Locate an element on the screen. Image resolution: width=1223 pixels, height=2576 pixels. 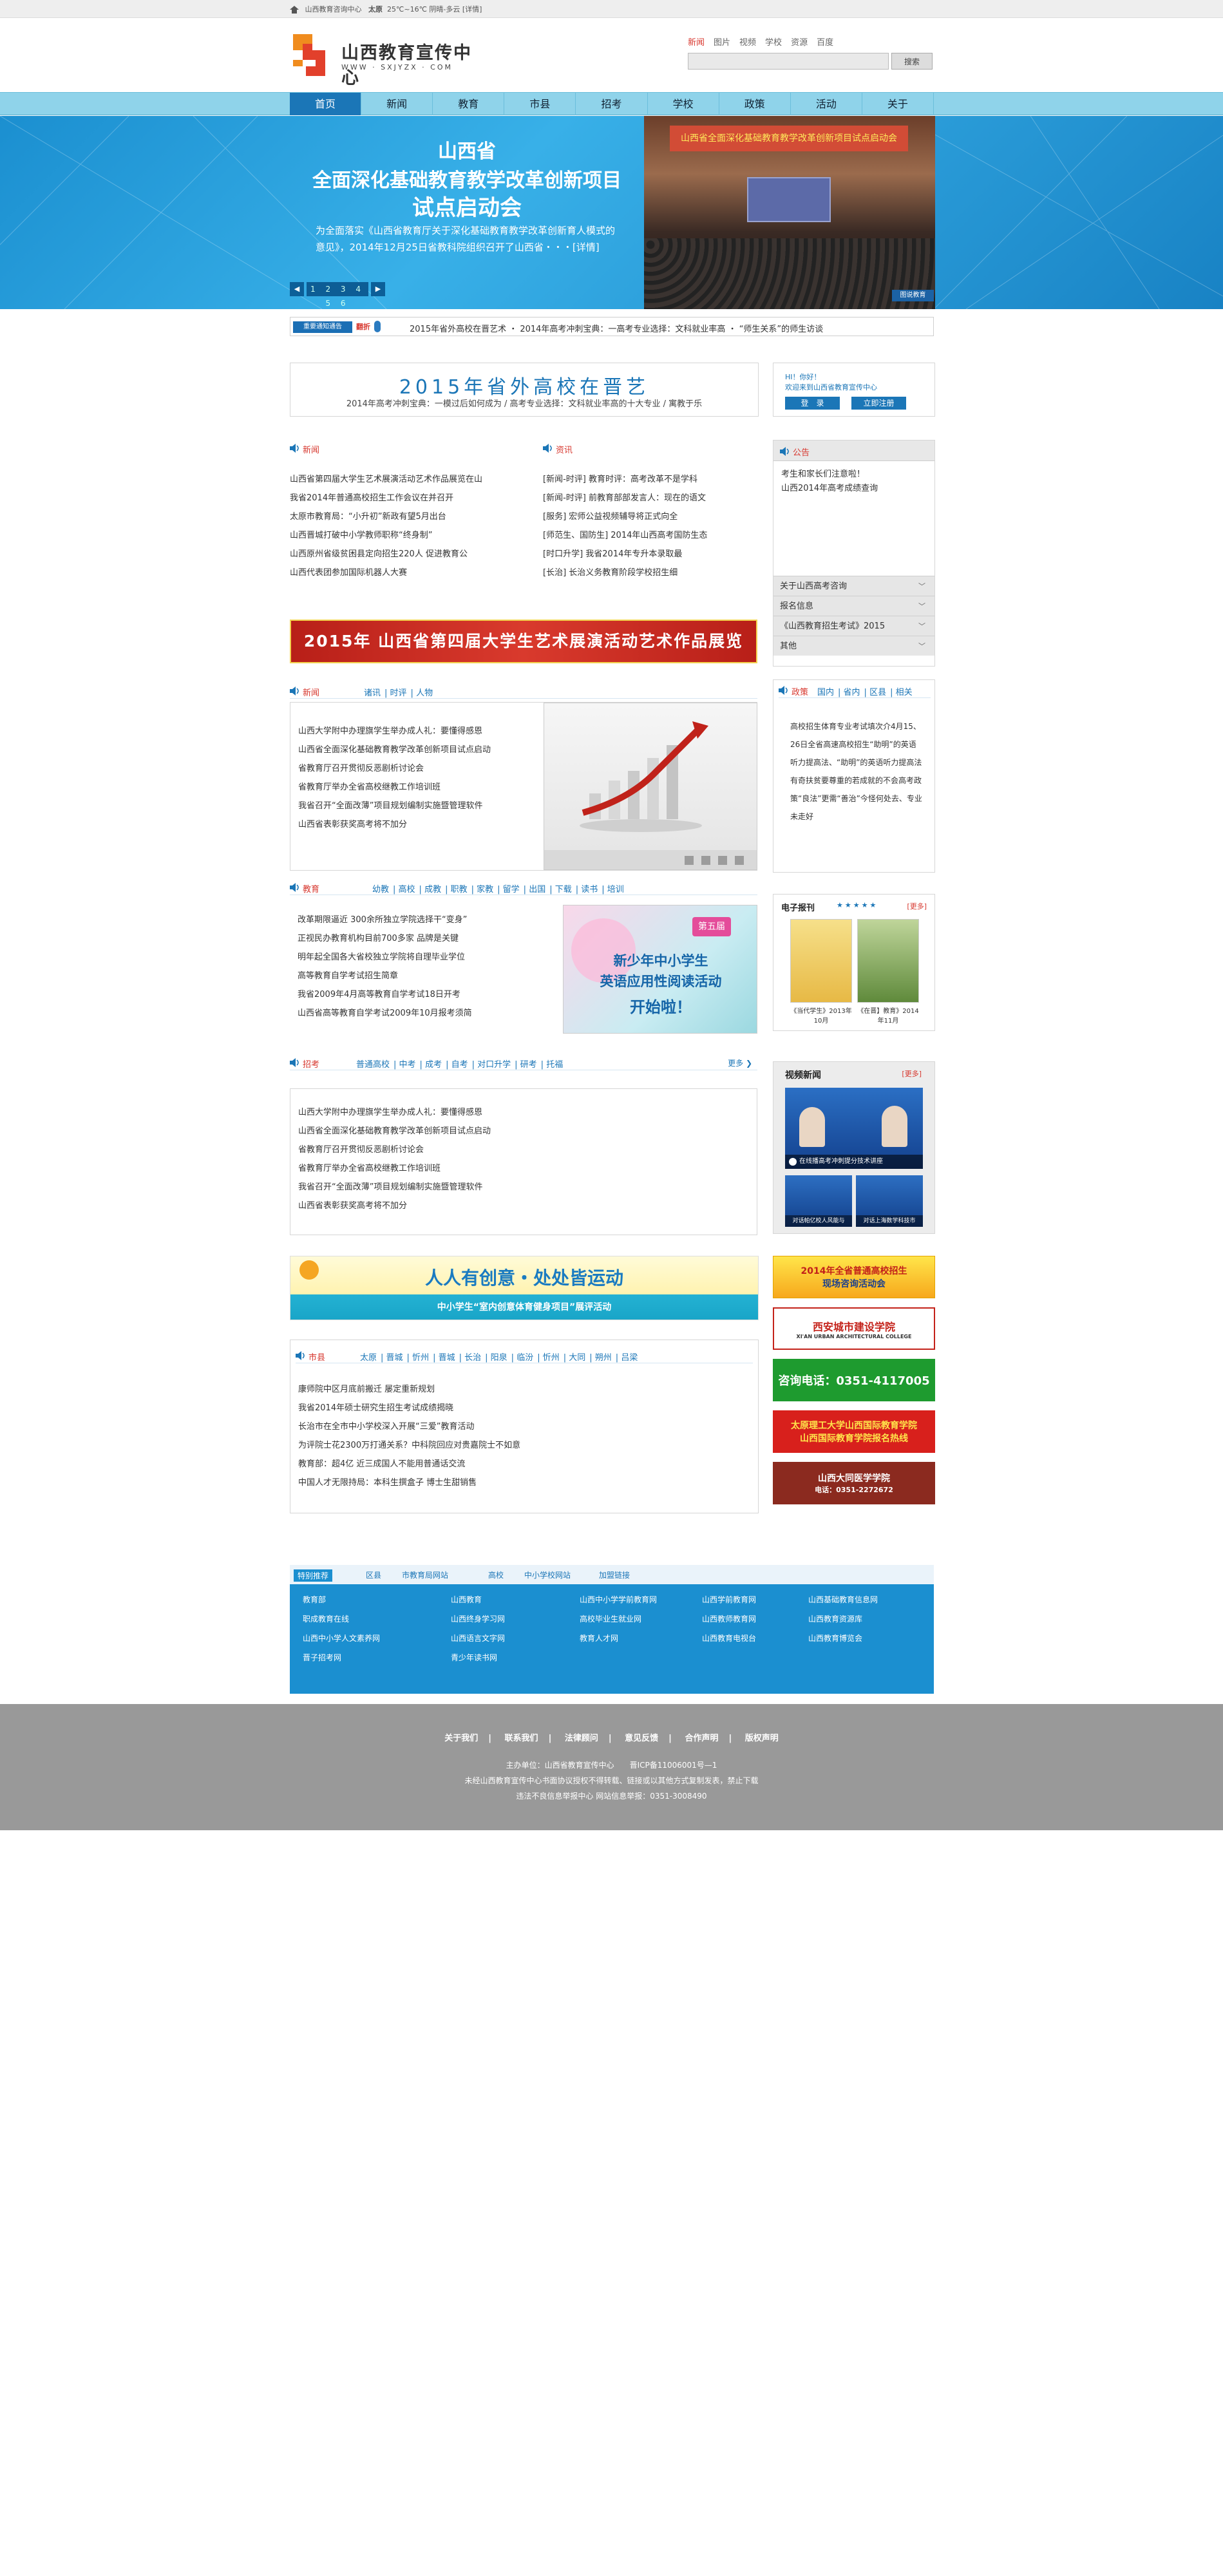
sub-link: 省内 is located at coordinates (852, 692).